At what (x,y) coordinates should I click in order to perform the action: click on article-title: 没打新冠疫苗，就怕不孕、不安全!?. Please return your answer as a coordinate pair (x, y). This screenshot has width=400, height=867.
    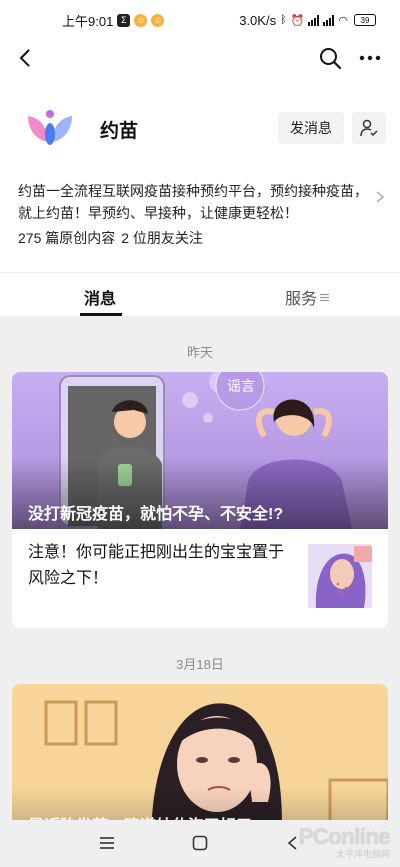
    Looking at the image, I should click on (155, 512).